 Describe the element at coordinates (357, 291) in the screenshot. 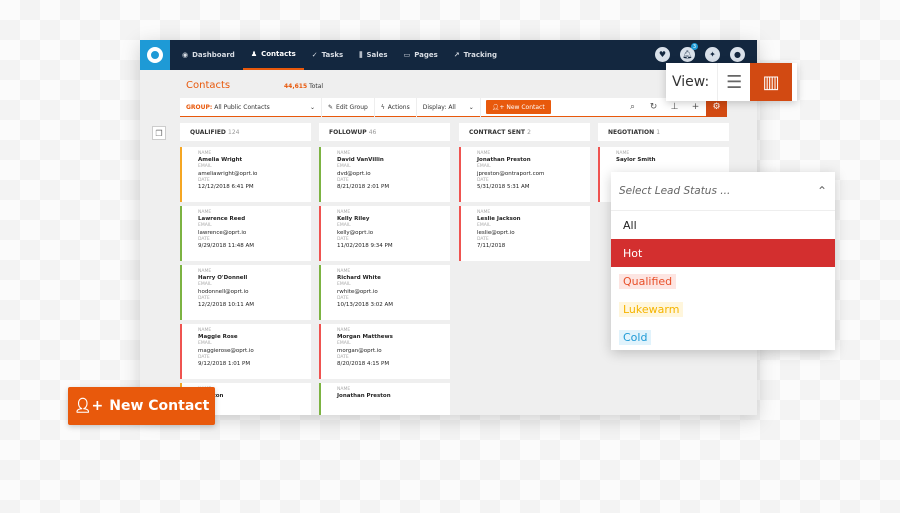

I see `contact-email: rwhite@oprt.io` at that location.